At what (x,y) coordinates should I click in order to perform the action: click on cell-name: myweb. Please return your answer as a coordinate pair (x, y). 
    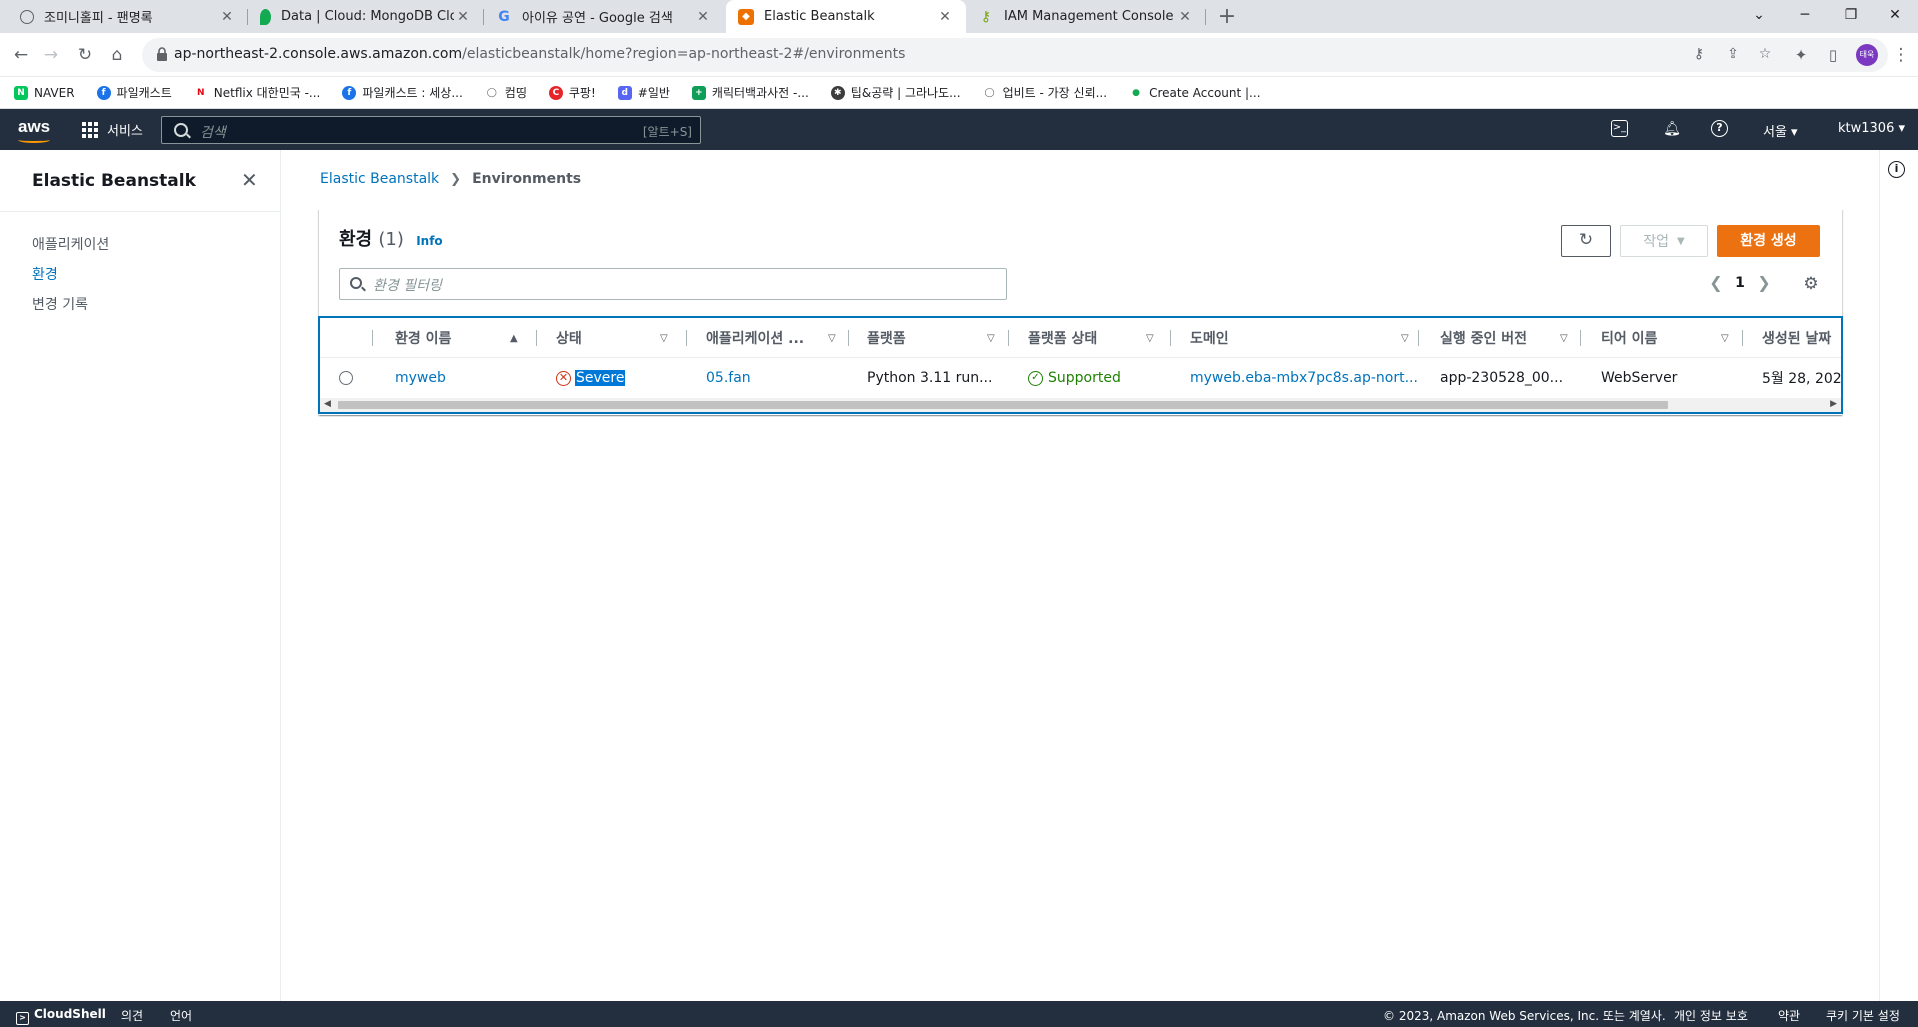
    Looking at the image, I should click on (420, 378).